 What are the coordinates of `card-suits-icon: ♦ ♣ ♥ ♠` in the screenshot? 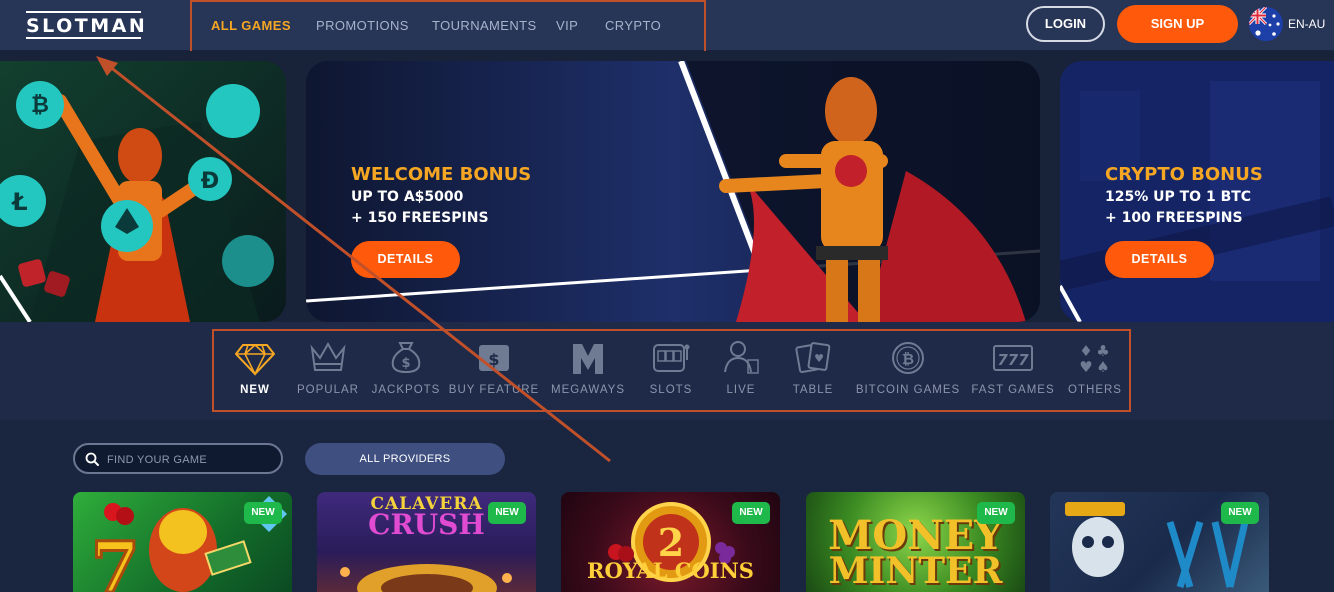 It's located at (1094, 358).